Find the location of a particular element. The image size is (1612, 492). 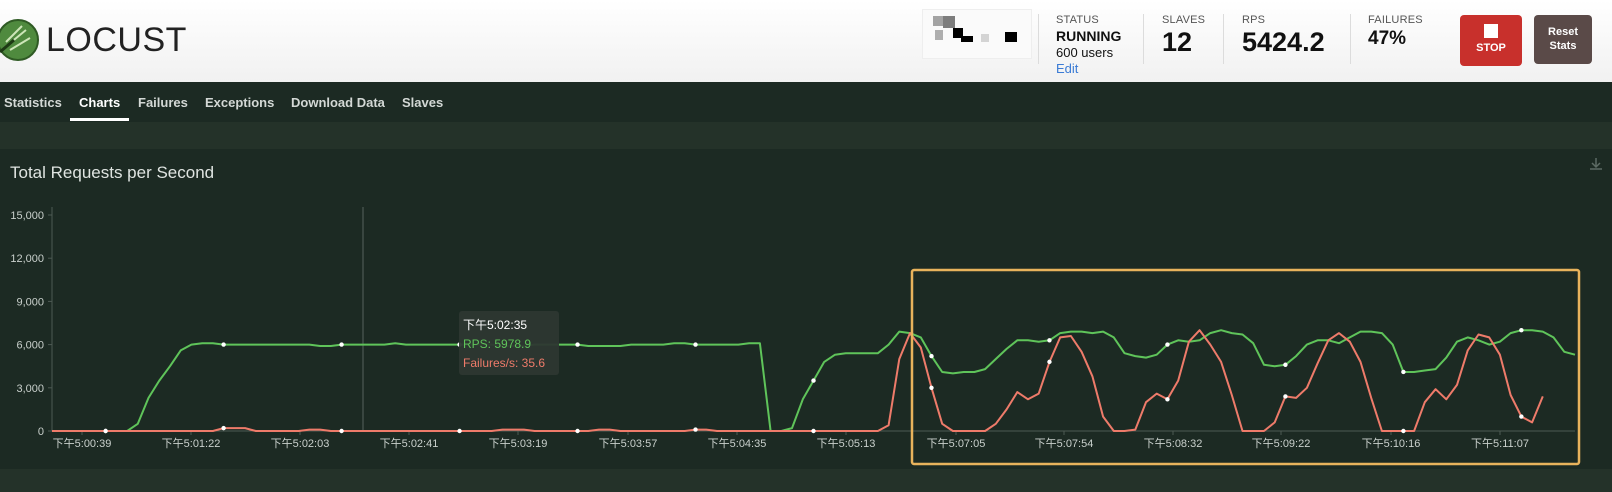

tooltip-rps: RPS: 5978.9 is located at coordinates (497, 344).